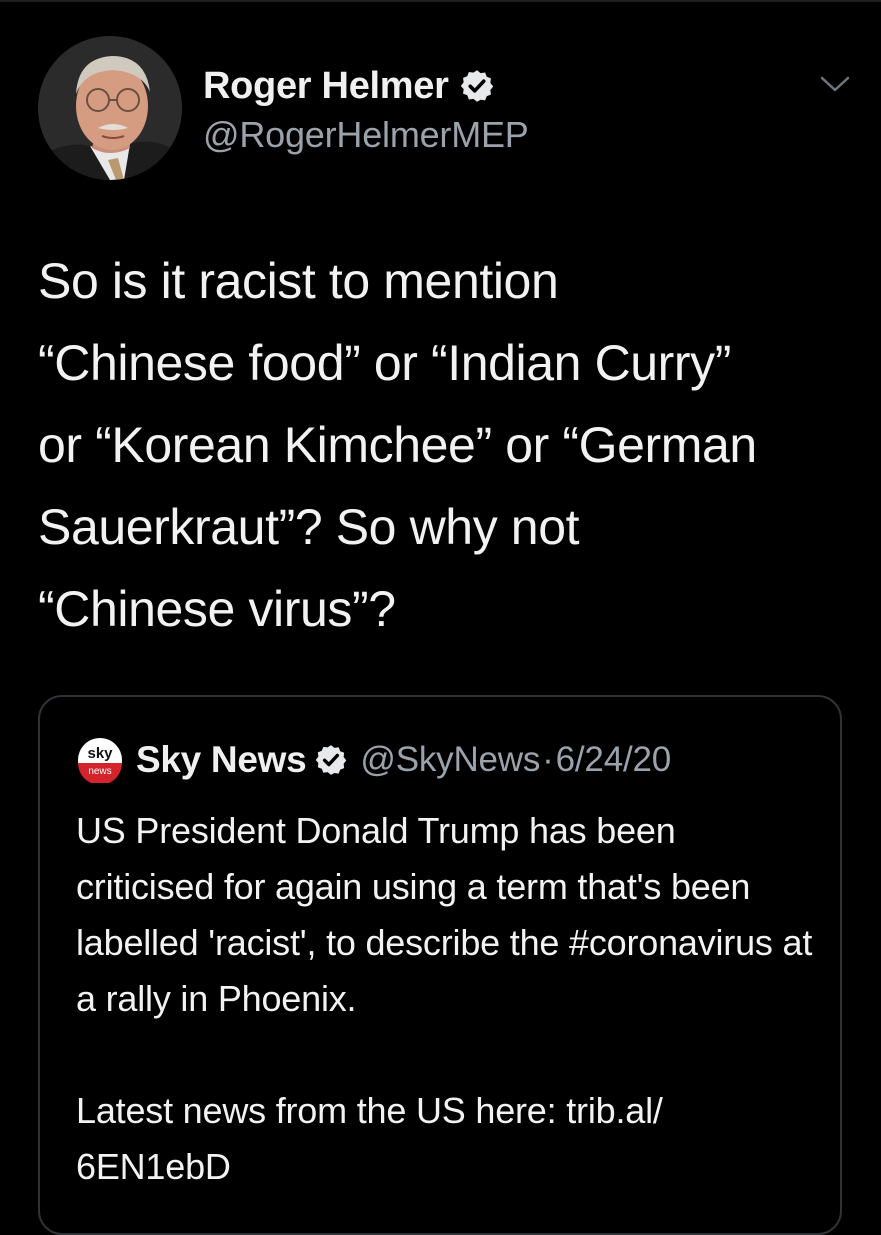  Describe the element at coordinates (366, 135) in the screenshot. I see `author-handle: @RogerHelmerMEP` at that location.